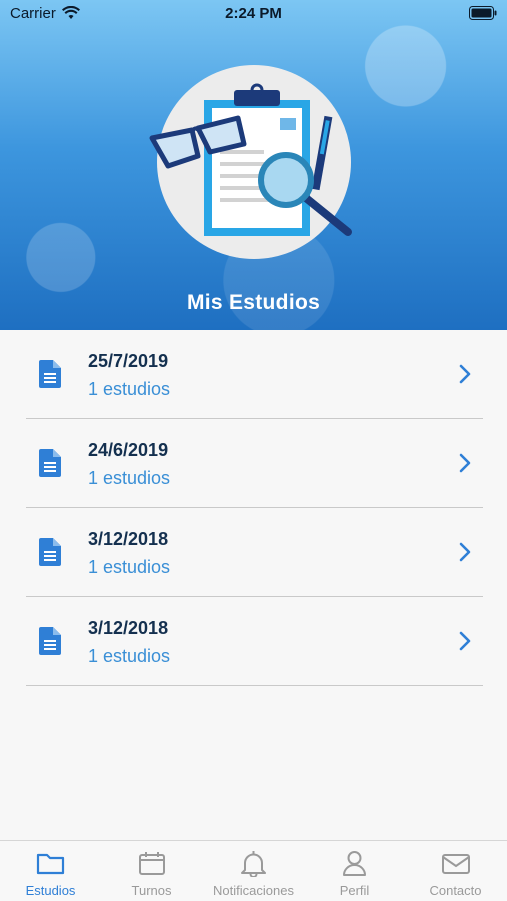 The width and height of the screenshot is (507, 901). What do you see at coordinates (253, 890) in the screenshot?
I see `tab-label: Notificaciones` at bounding box center [253, 890].